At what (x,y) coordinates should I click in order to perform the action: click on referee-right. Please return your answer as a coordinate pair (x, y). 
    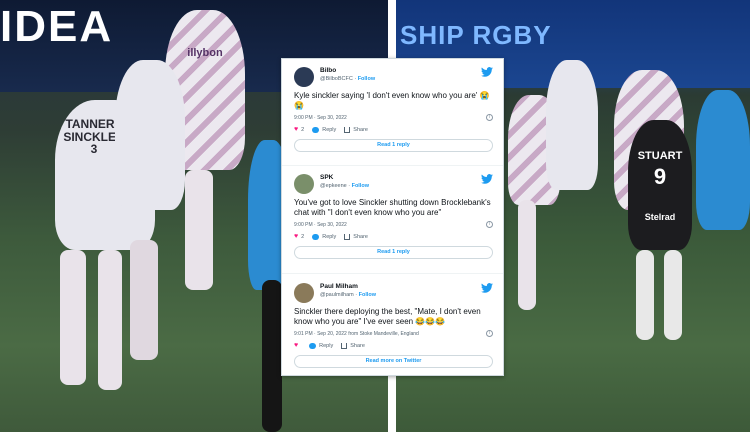
    Looking at the image, I should click on (723, 160).